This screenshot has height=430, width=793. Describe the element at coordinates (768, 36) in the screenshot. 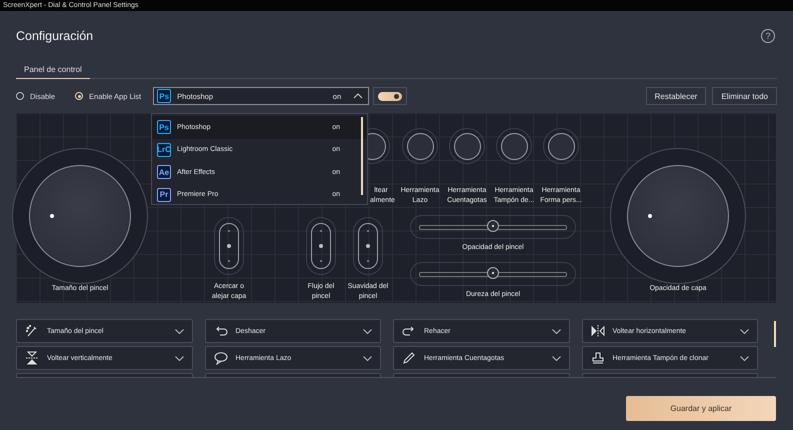

I see `help-button: ?` at that location.